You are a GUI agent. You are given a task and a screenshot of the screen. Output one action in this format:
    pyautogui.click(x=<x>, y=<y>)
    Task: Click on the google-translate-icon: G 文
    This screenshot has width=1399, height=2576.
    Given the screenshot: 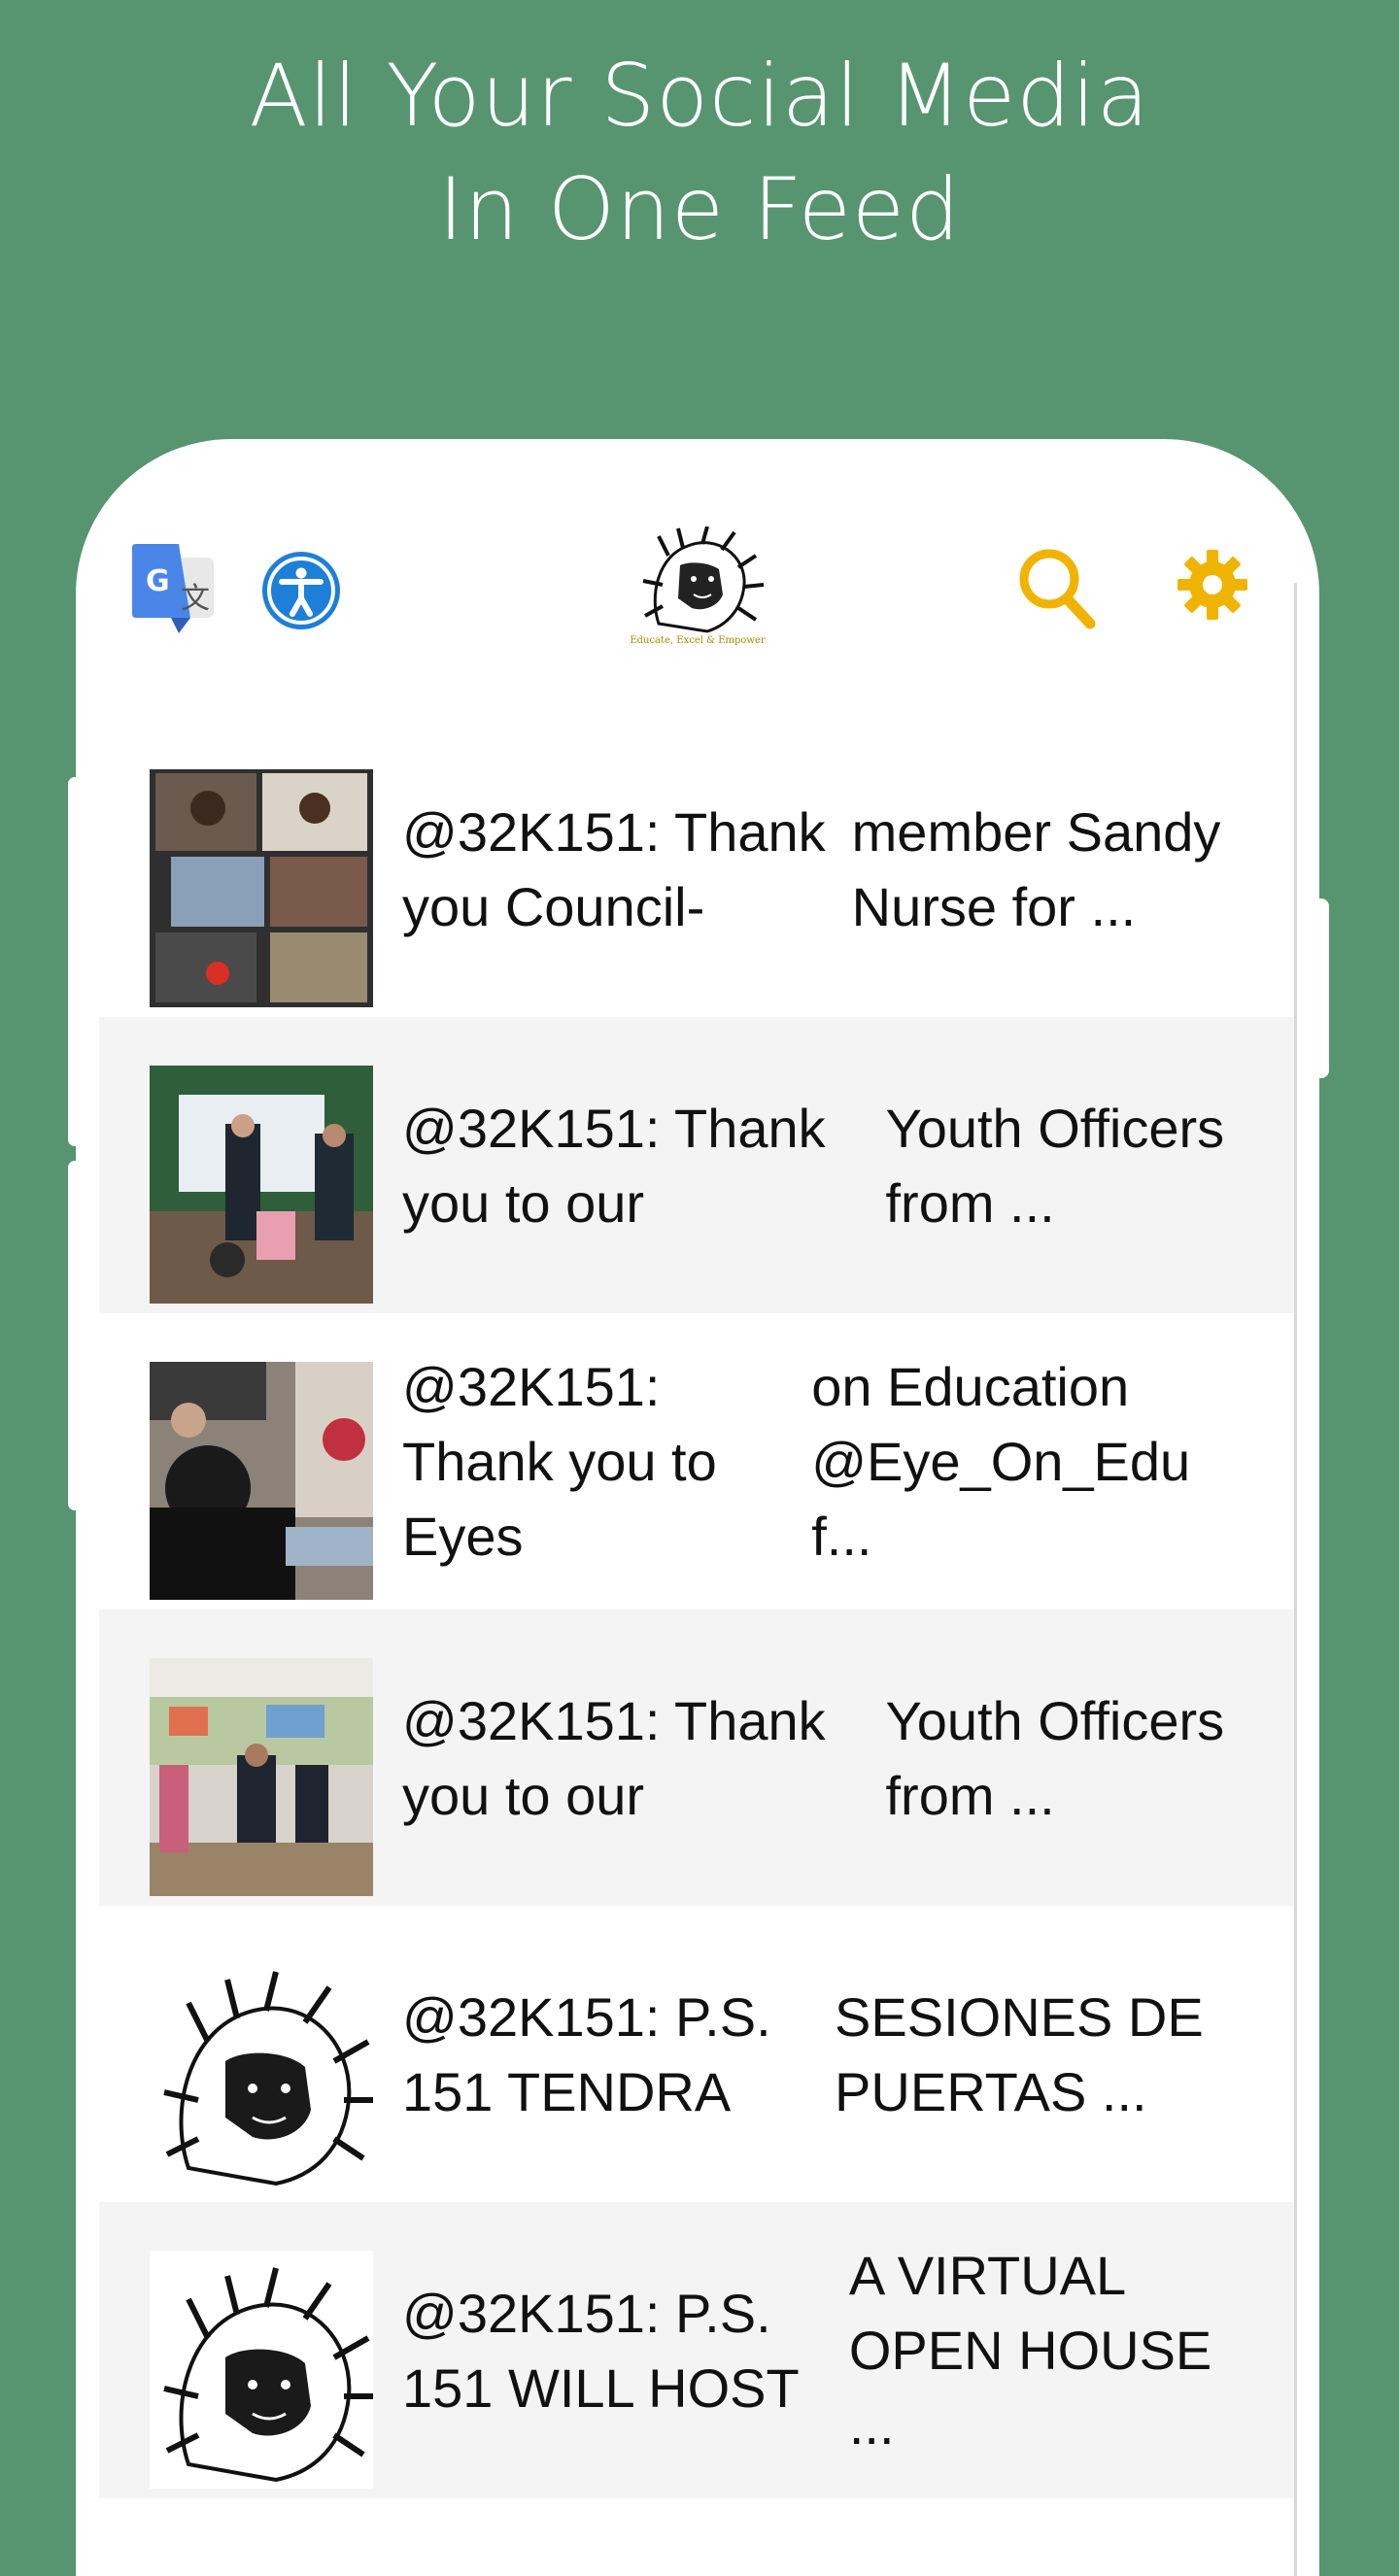 What is the action you would take?
    pyautogui.click(x=174, y=588)
    